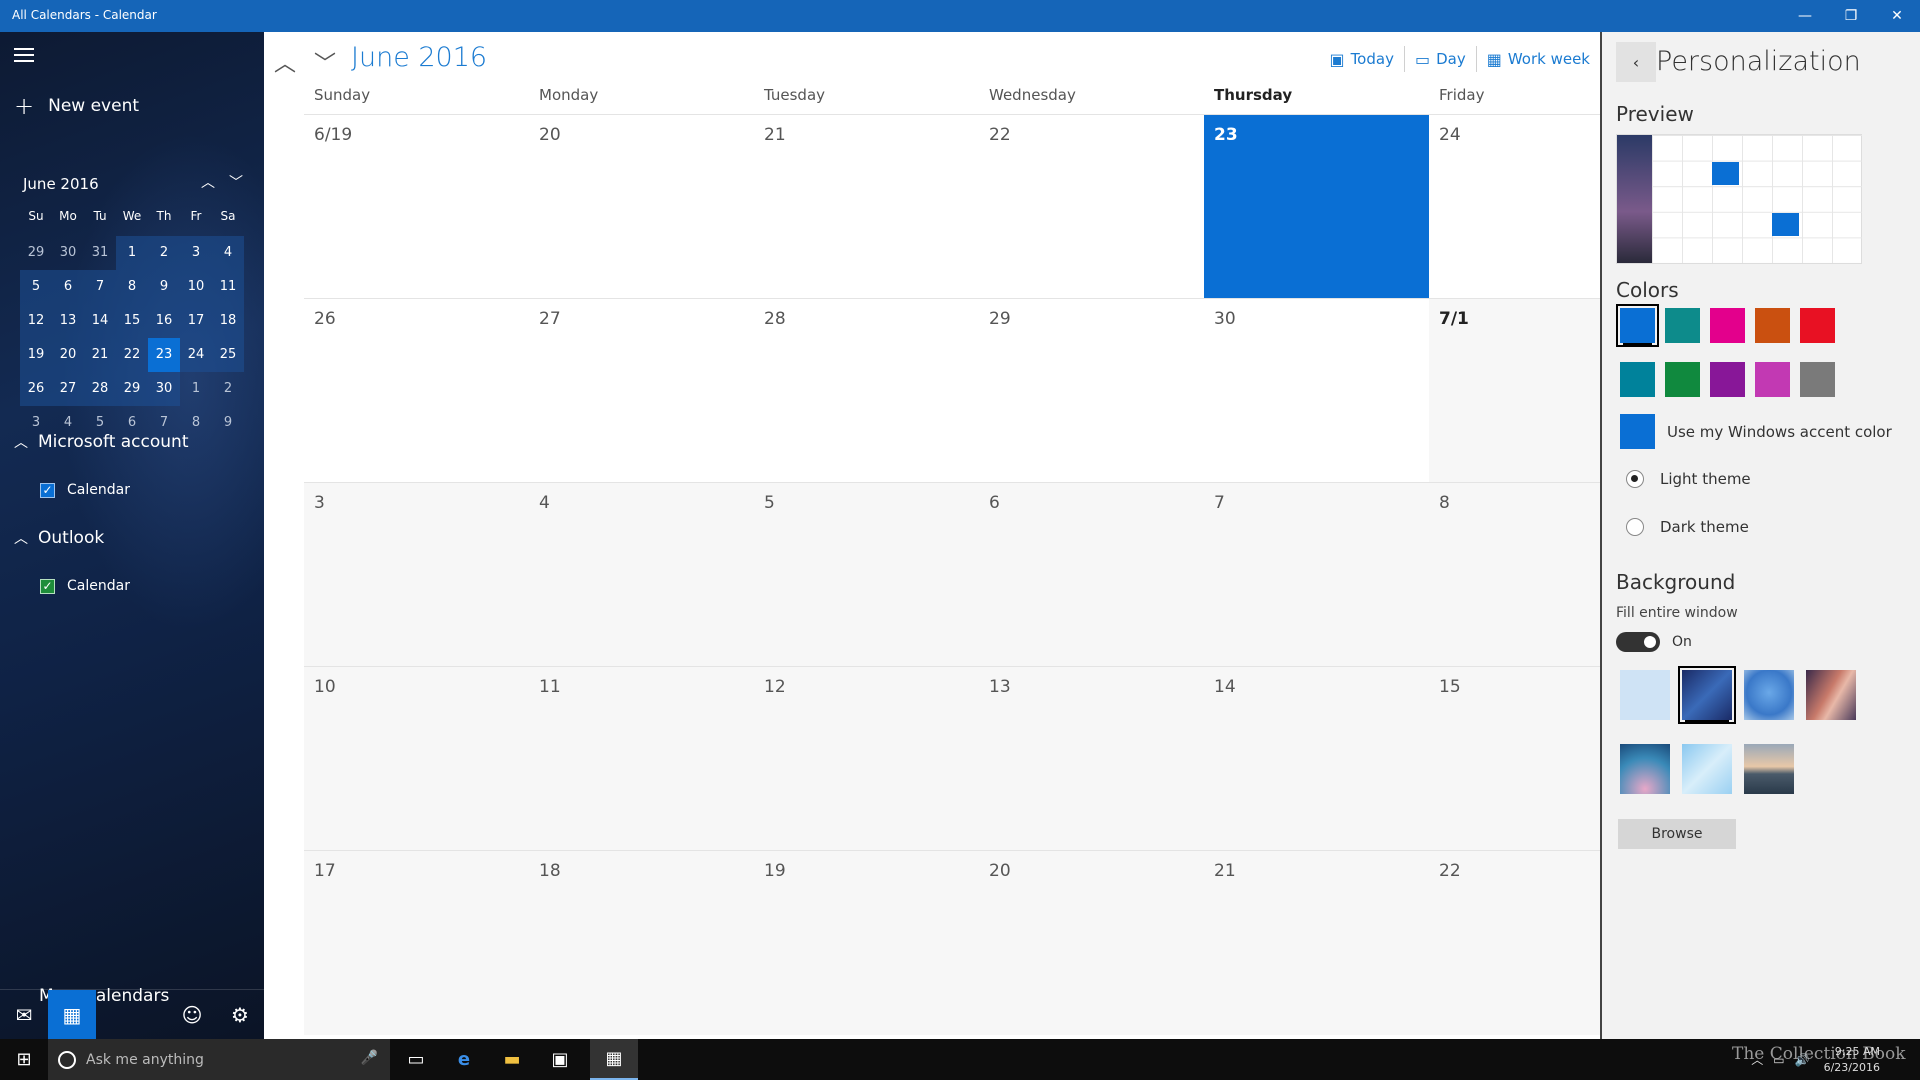 Image resolution: width=1920 pixels, height=1080 pixels. Describe the element at coordinates (228, 321) in the screenshot. I see `mini-calendar-day: 18` at that location.